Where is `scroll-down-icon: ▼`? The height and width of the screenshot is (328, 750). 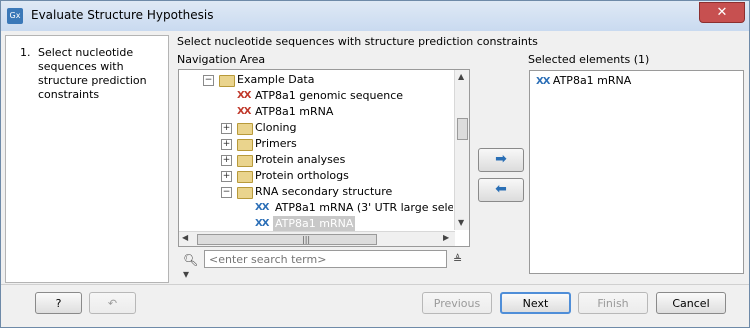 scroll-down-icon: ▼ is located at coordinates (461, 222).